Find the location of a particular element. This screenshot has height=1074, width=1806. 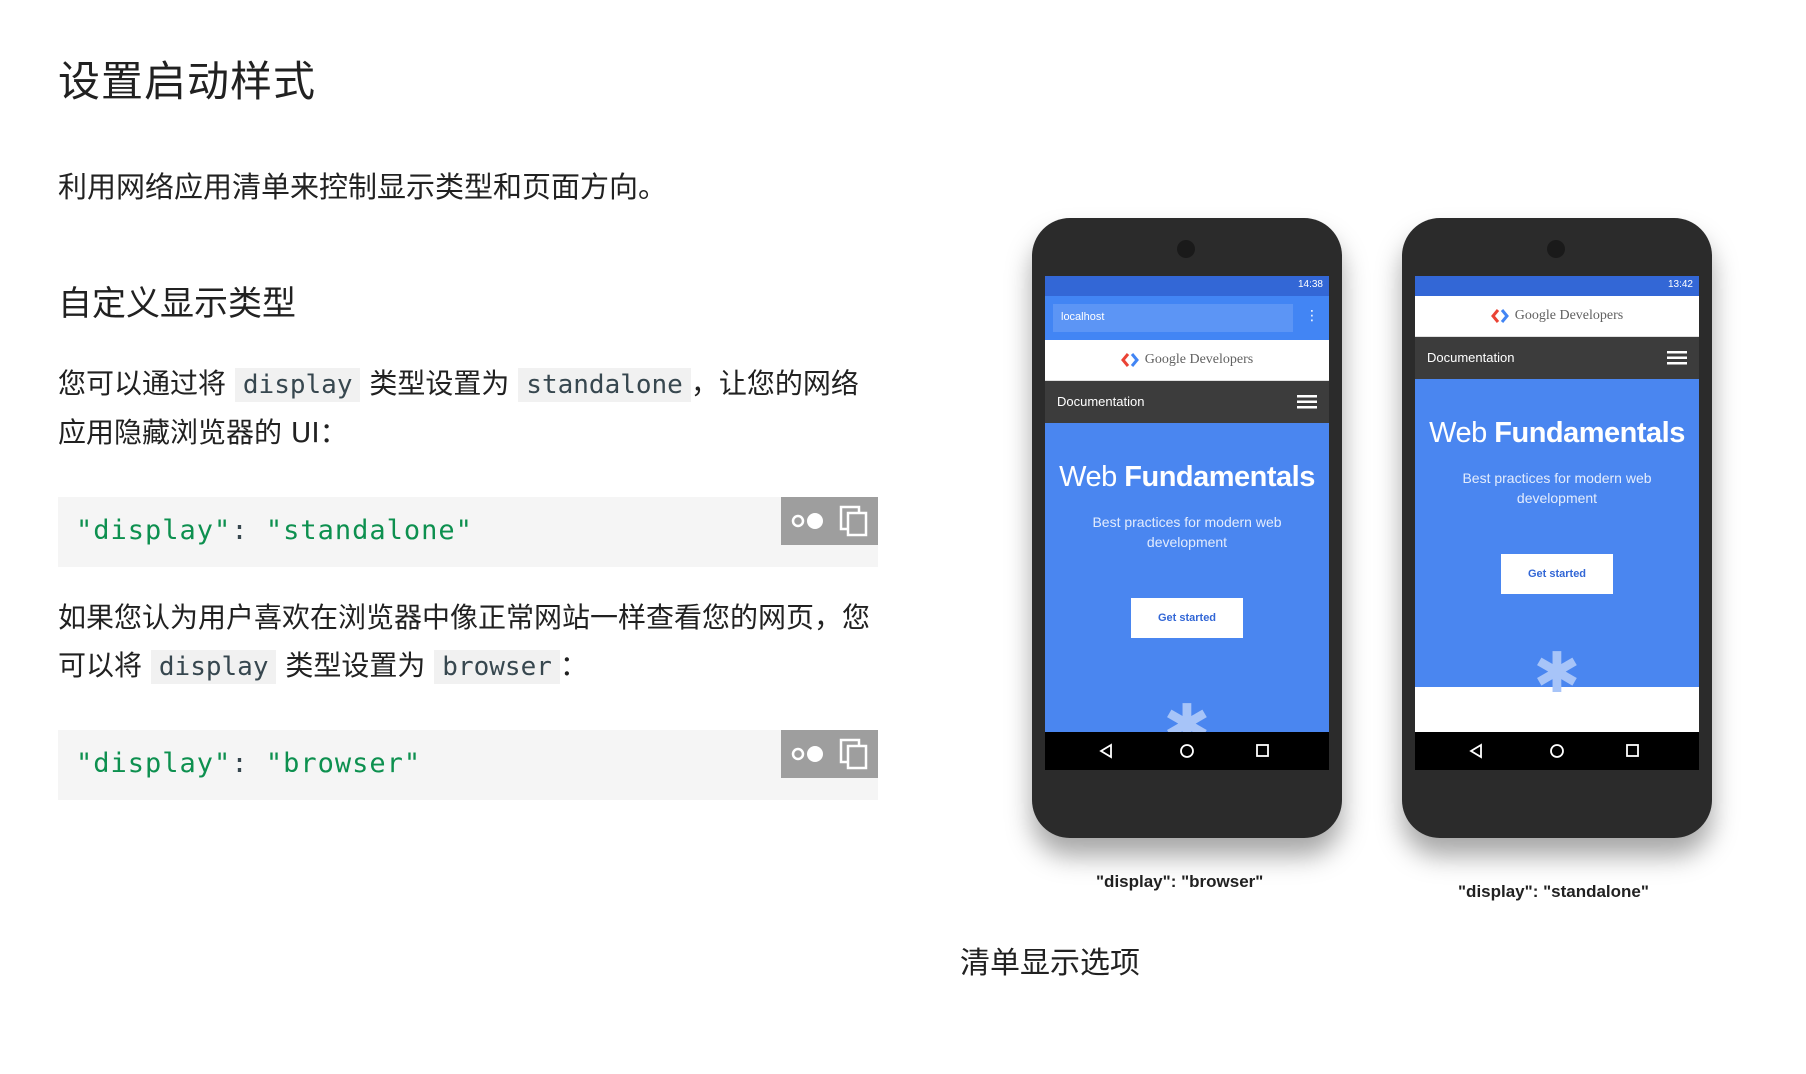

phone-caption-standalone: "display": "standalone" is located at coordinates (1553, 891).